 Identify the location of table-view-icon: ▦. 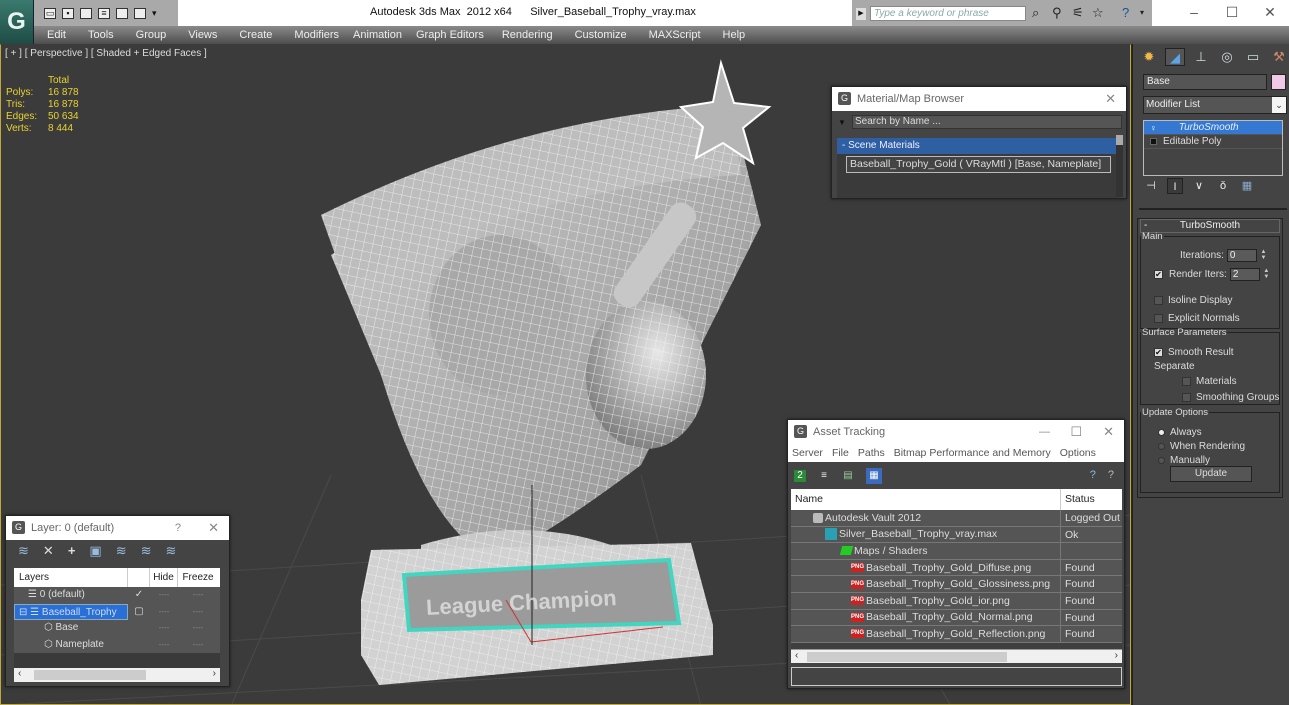
(874, 476).